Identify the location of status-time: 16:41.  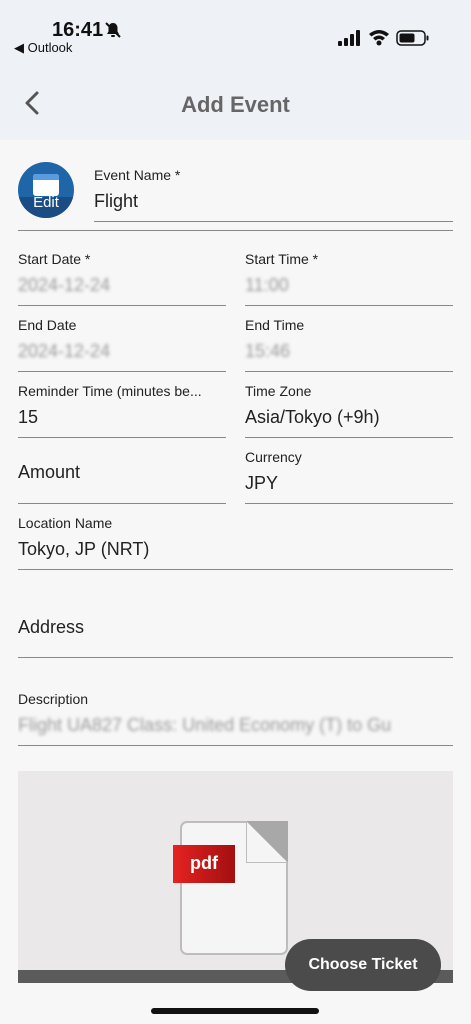
(78, 30).